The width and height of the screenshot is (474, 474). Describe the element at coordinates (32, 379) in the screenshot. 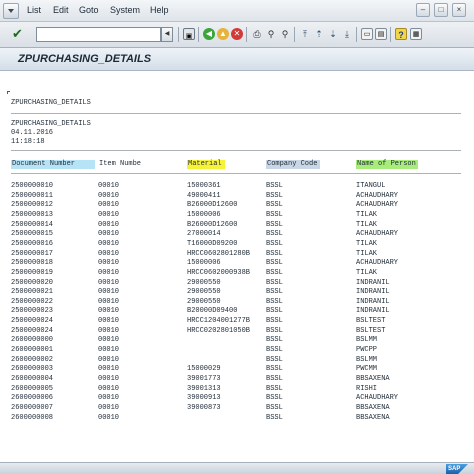

I see `document-number-cell: 2600000004` at that location.